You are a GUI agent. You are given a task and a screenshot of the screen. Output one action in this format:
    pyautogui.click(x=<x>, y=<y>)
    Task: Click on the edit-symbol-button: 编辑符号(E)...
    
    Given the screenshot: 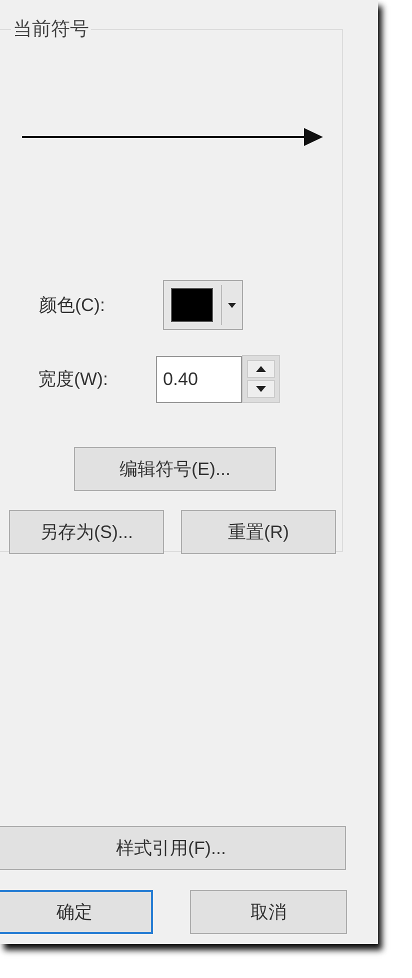 What is the action you would take?
    pyautogui.click(x=175, y=469)
    